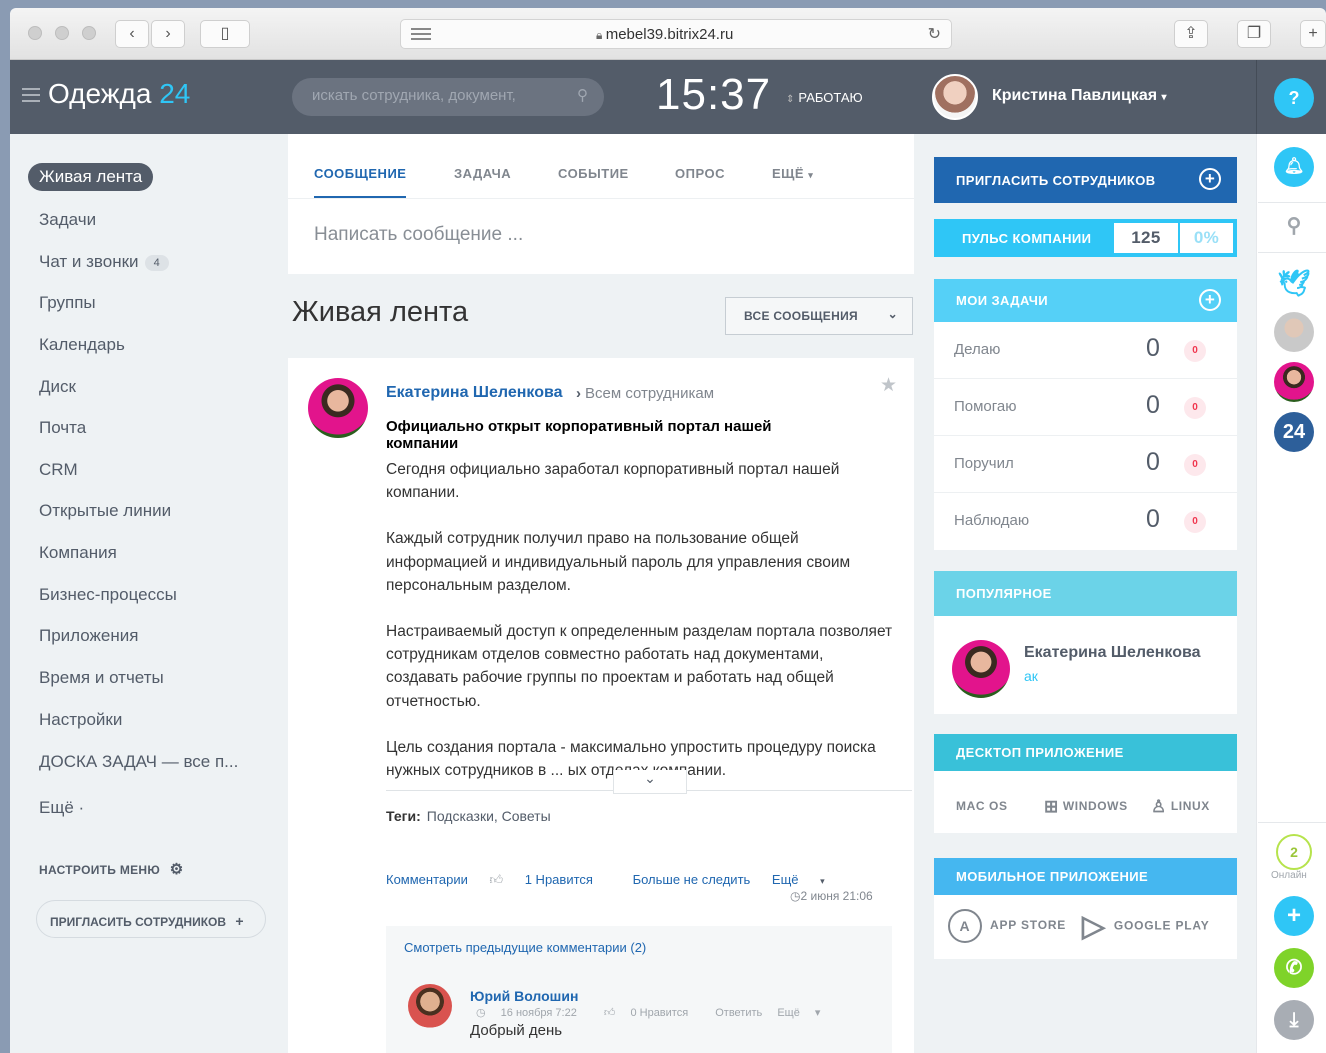 The height and width of the screenshot is (1053, 1326). What do you see at coordinates (819, 316) in the screenshot?
I see `feed-filter-dropdown: ВСЕ СООБЩЕНИЯ ⌄` at bounding box center [819, 316].